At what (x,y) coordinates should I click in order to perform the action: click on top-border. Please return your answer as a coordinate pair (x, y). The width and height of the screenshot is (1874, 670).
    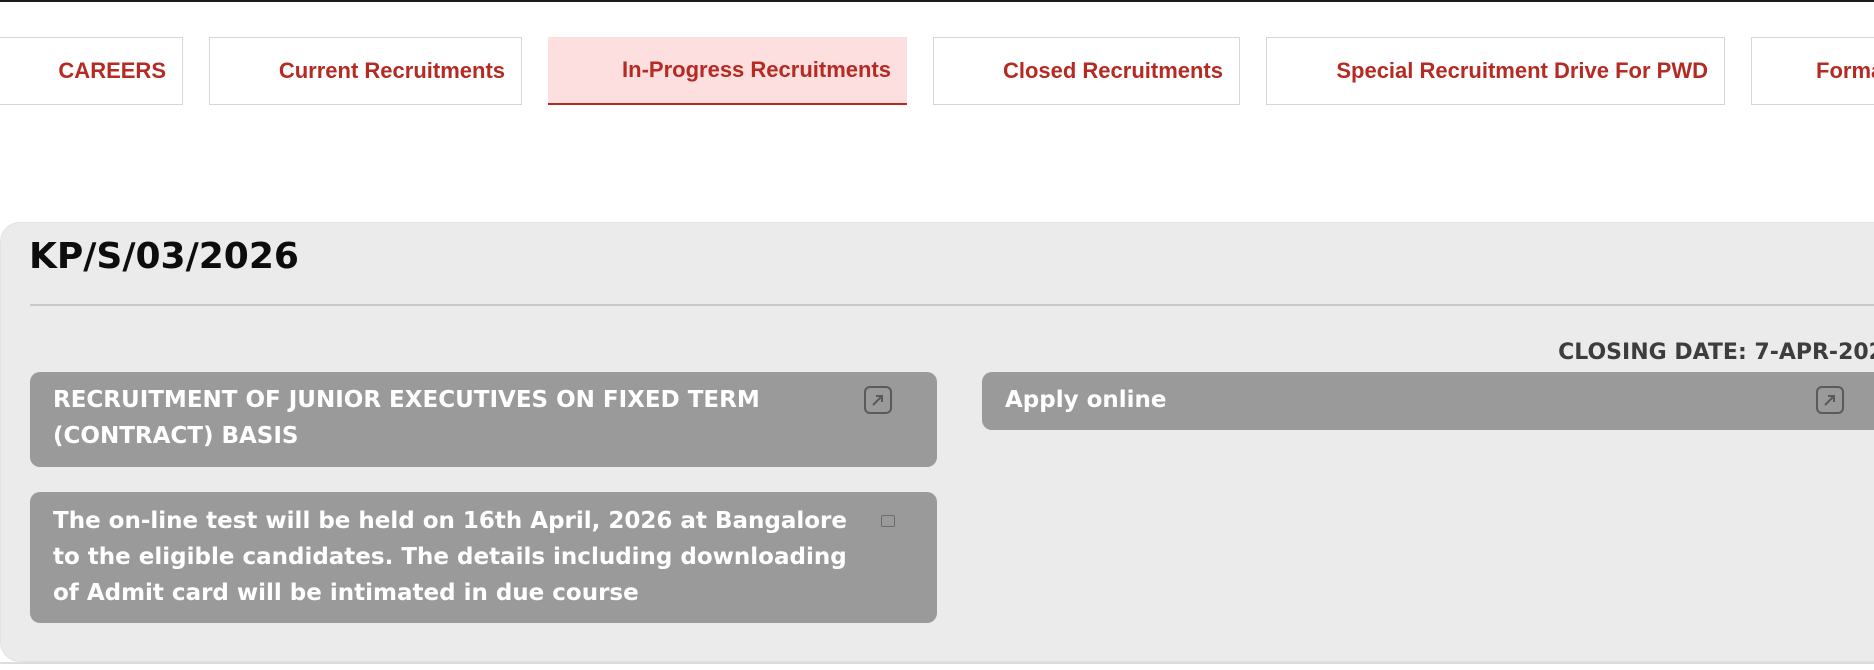
    Looking at the image, I should click on (937, 1).